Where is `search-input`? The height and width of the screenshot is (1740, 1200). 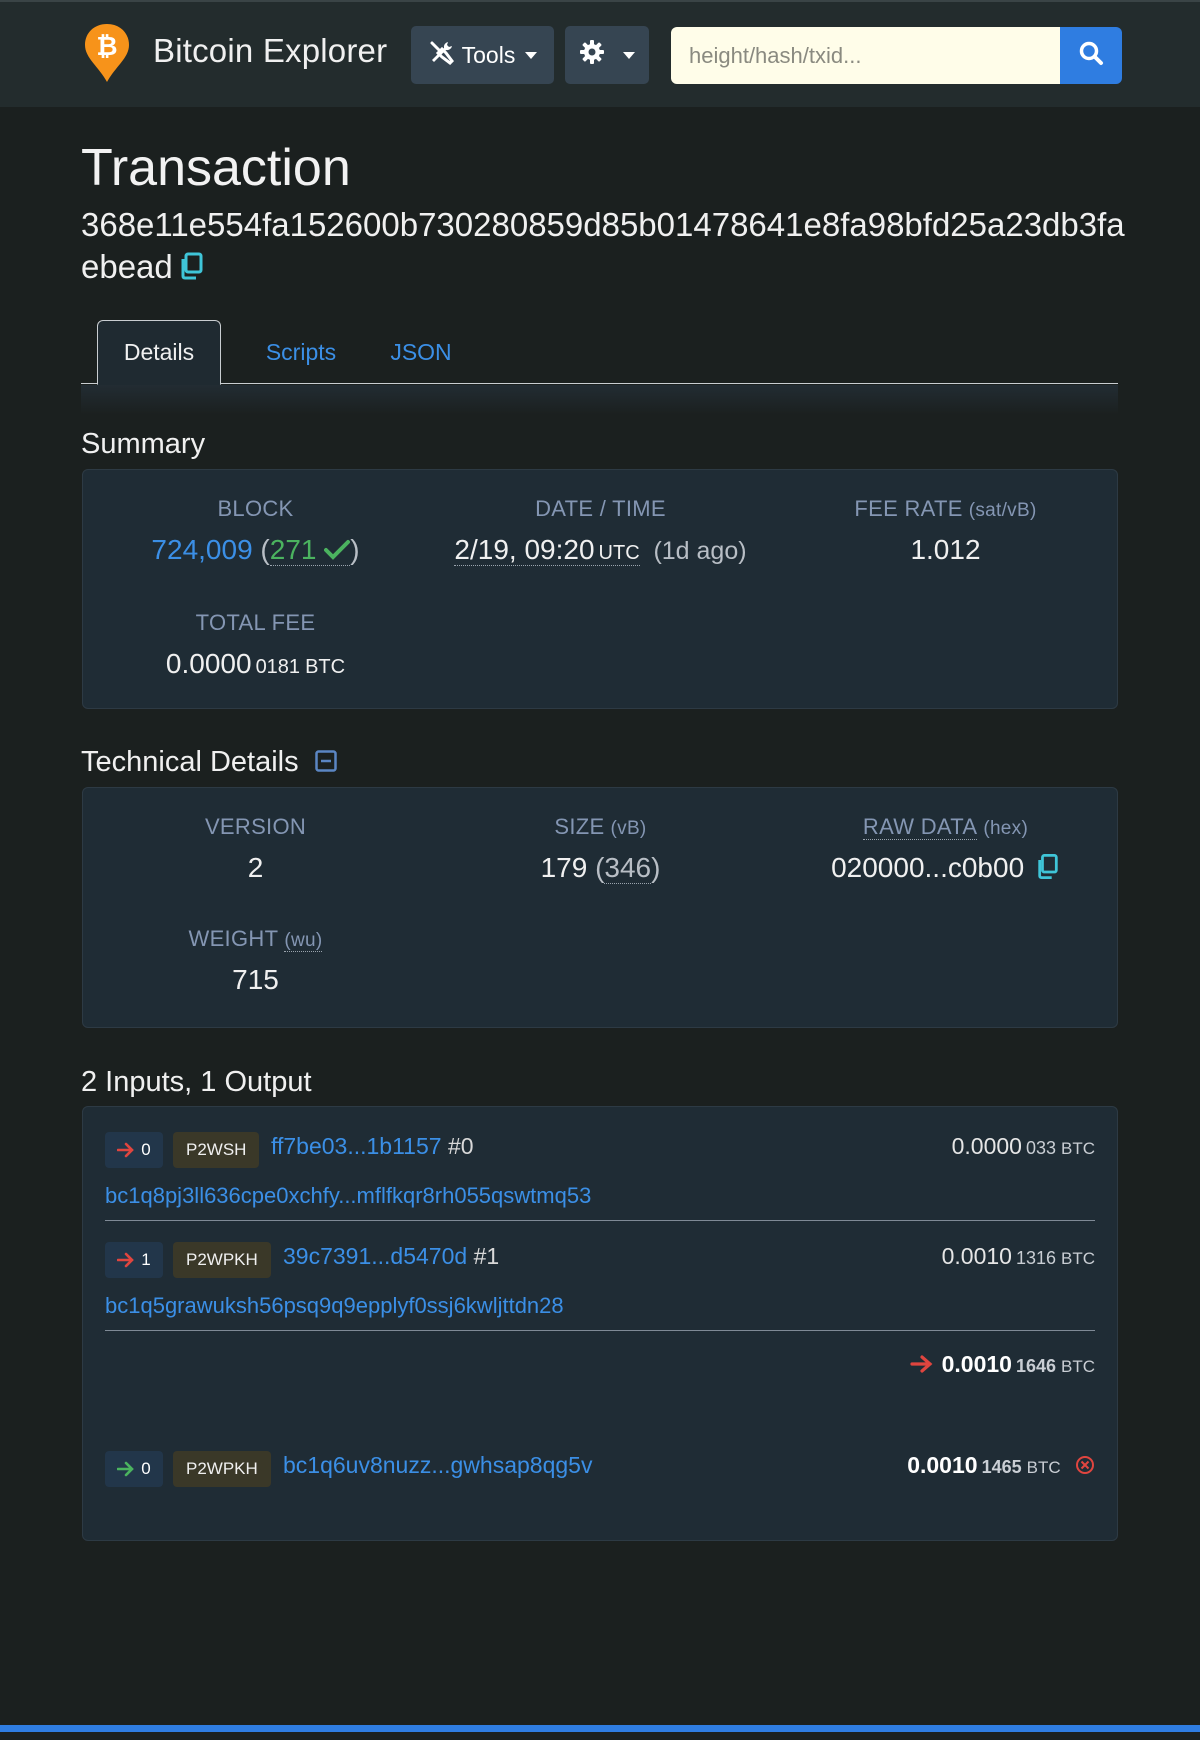 search-input is located at coordinates (866, 55).